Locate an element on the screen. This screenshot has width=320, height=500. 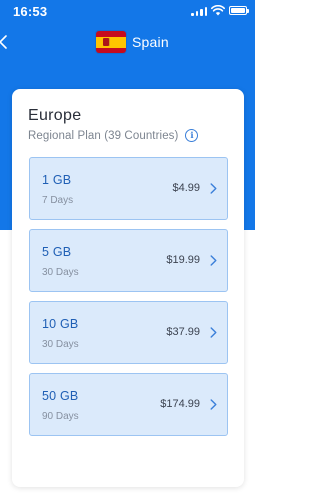
plan-option: 5 GB 30 Days $19.99 is located at coordinates (128, 260).